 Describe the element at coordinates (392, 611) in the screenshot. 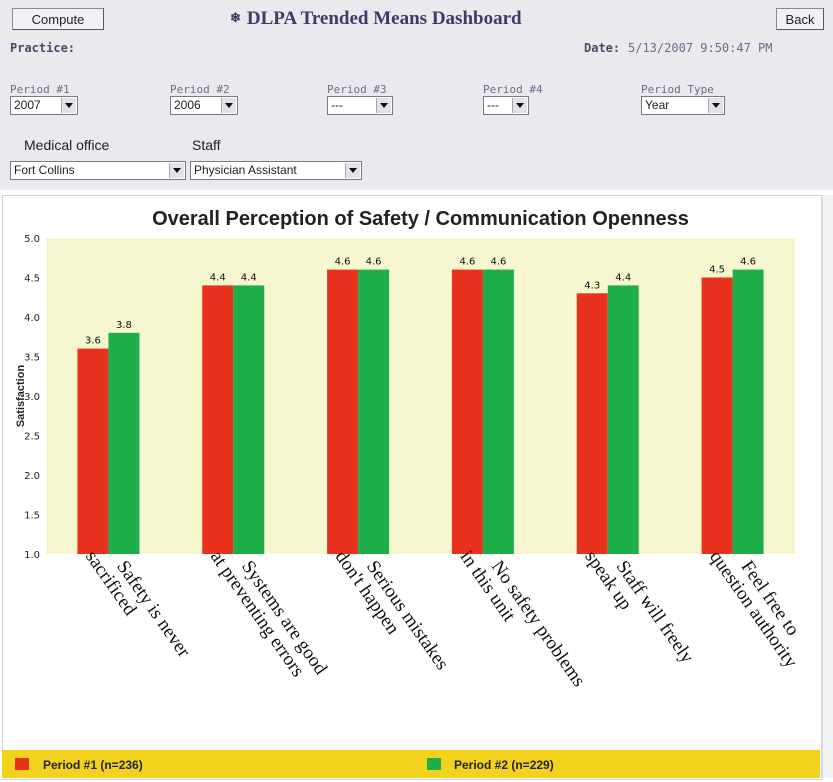

I see `x-tick-label: Serious mistakesdon't happen` at that location.